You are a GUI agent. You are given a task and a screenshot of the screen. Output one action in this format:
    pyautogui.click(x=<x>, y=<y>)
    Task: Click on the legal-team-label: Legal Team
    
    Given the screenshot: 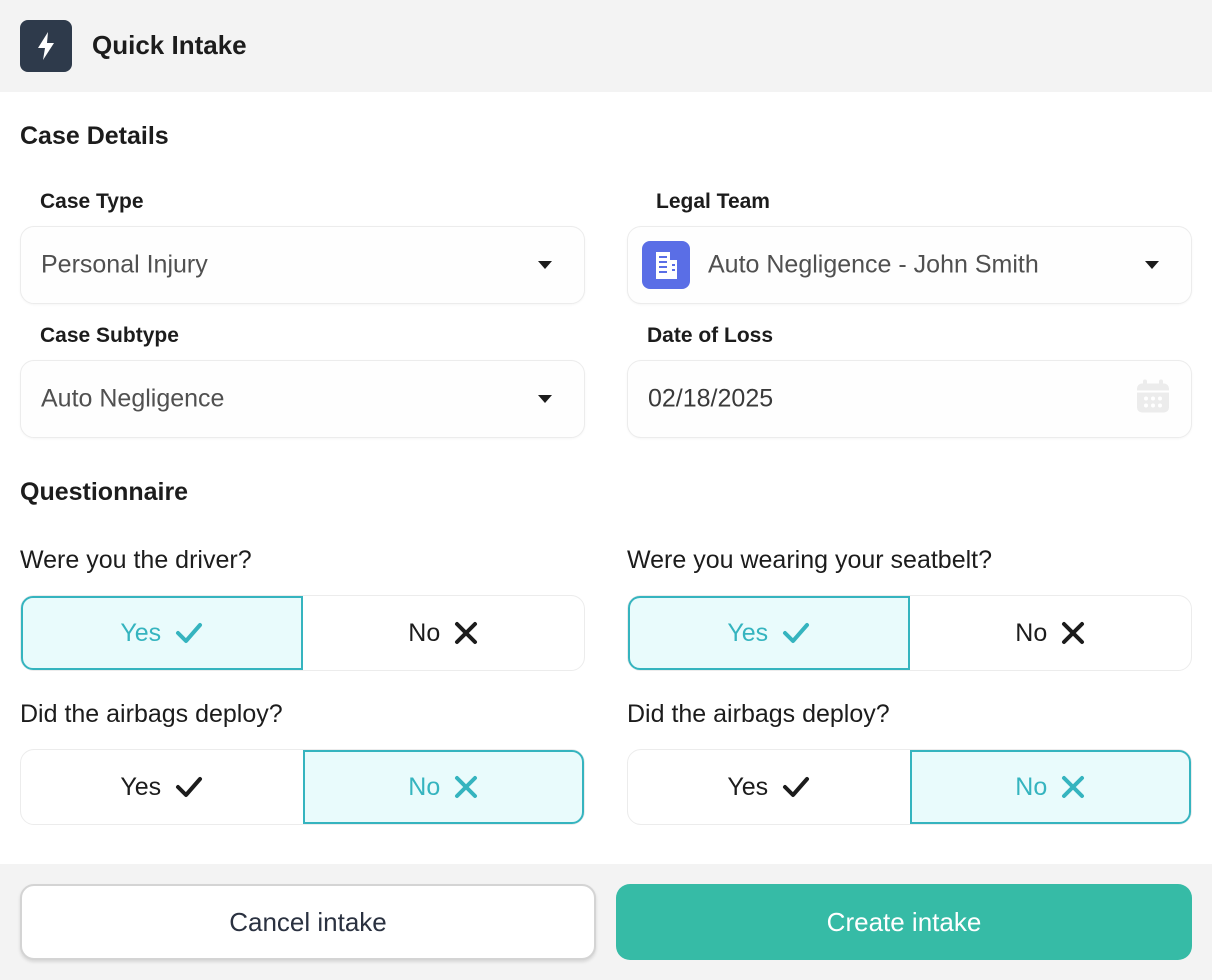 What is the action you would take?
    pyautogui.click(x=713, y=201)
    